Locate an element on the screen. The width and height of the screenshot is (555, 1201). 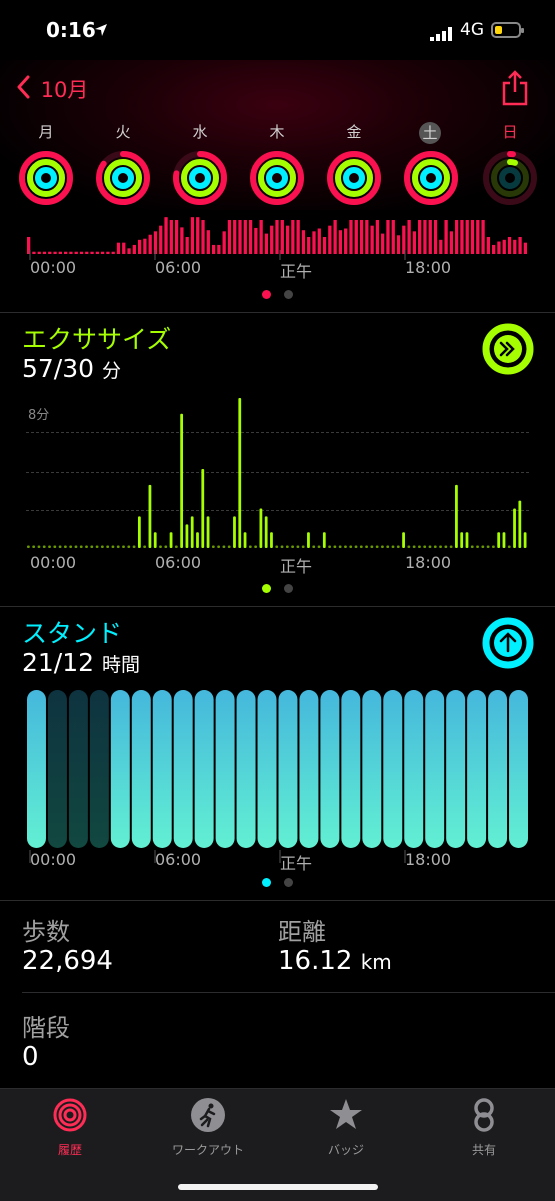
tab-workouts: ワークアウト is located at coordinates (208, 1127).